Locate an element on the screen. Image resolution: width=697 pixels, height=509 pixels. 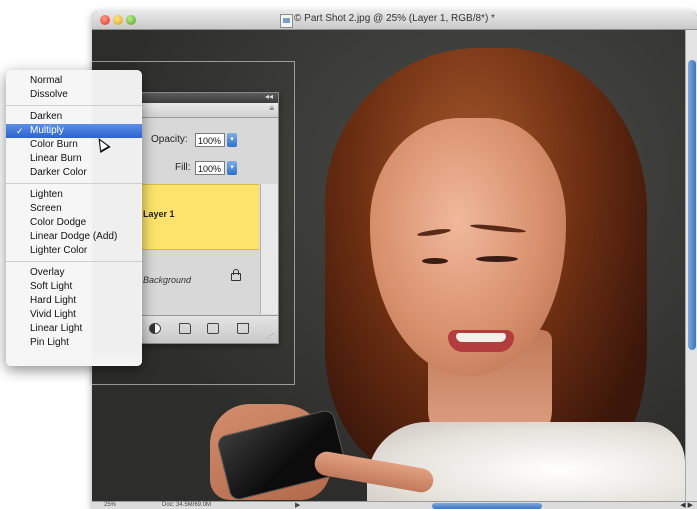
doc-size-info: Doc: 34.5M/69.0M is located at coordinates (187, 505).